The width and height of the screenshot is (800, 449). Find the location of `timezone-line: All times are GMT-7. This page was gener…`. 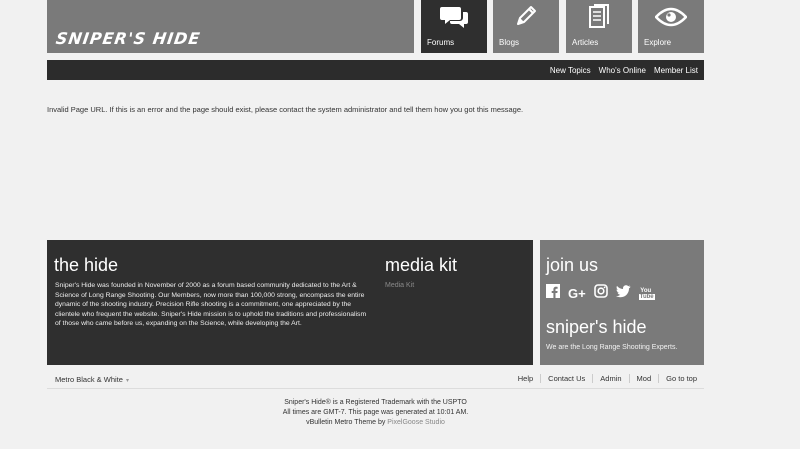

timezone-line: All times are GMT-7. This page was gener… is located at coordinates (375, 412).